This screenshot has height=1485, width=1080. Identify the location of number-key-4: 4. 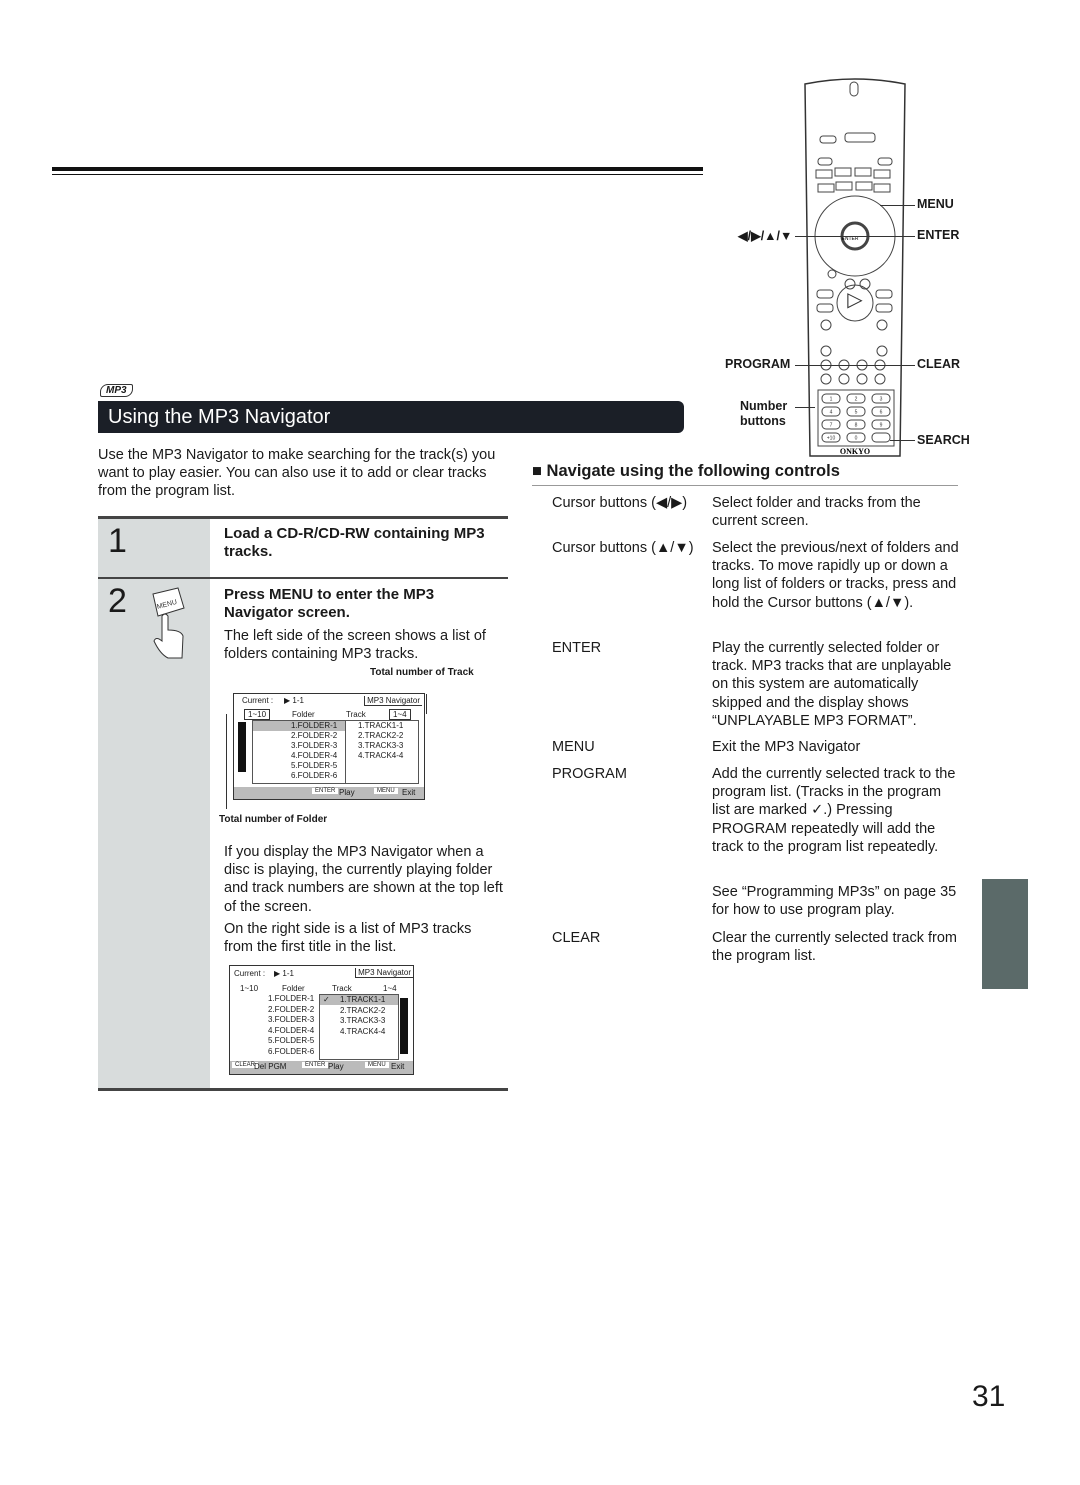
(831, 413).